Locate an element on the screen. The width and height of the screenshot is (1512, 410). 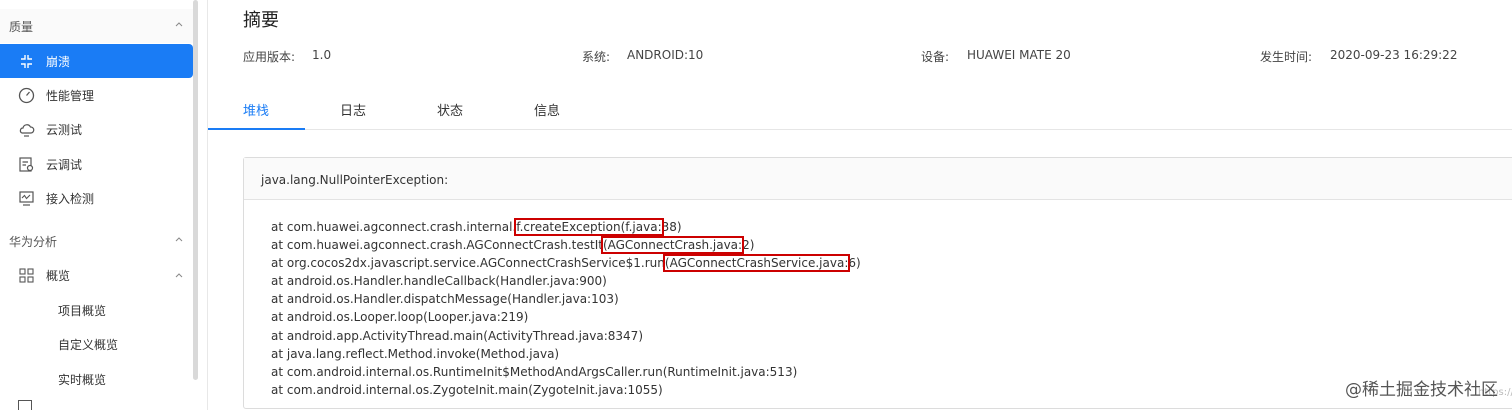
stack-line-text: at com.huawei.agconnect.crash.internal. is located at coordinates (394, 227).